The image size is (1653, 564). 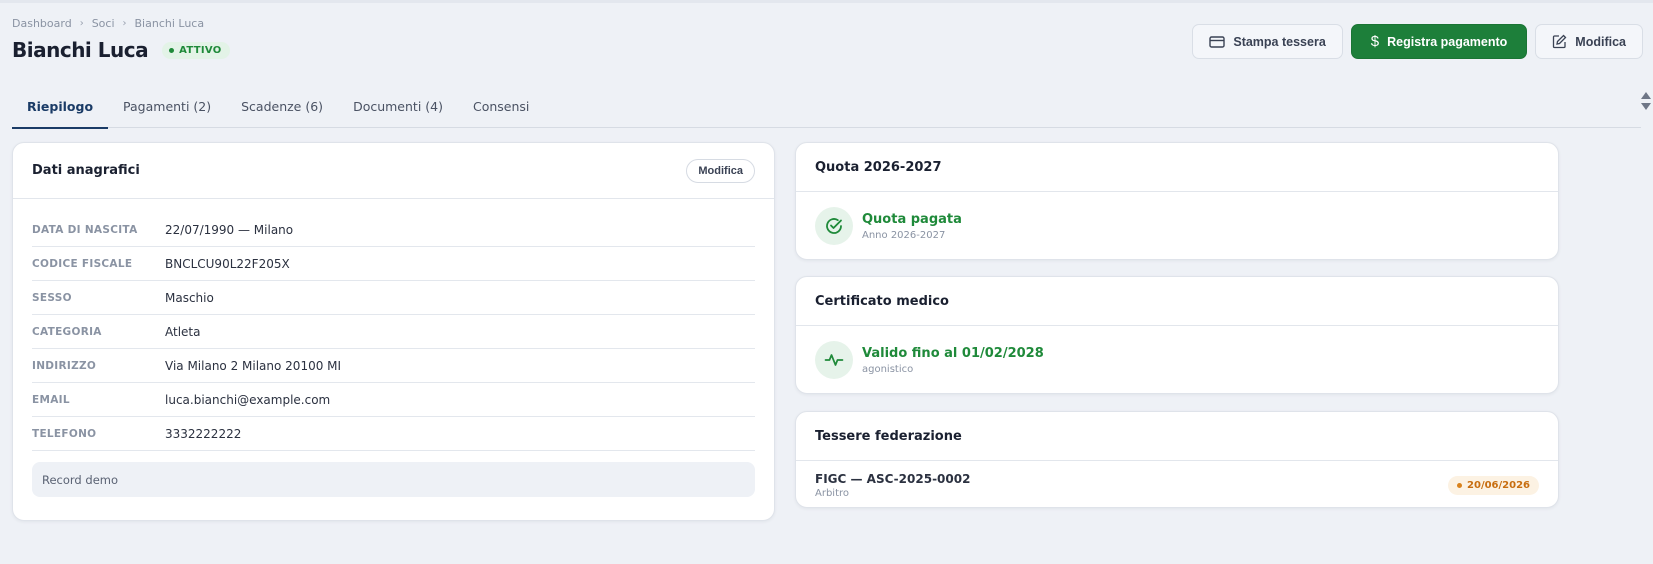 What do you see at coordinates (720, 170) in the screenshot?
I see `personal-edit-button: Modifica` at bounding box center [720, 170].